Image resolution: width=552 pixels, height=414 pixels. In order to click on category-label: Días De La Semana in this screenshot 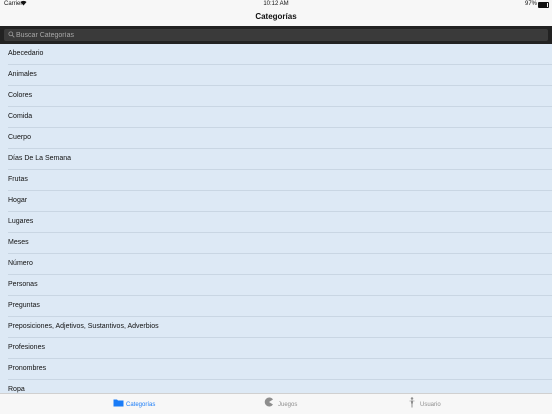, I will do `click(40, 158)`.